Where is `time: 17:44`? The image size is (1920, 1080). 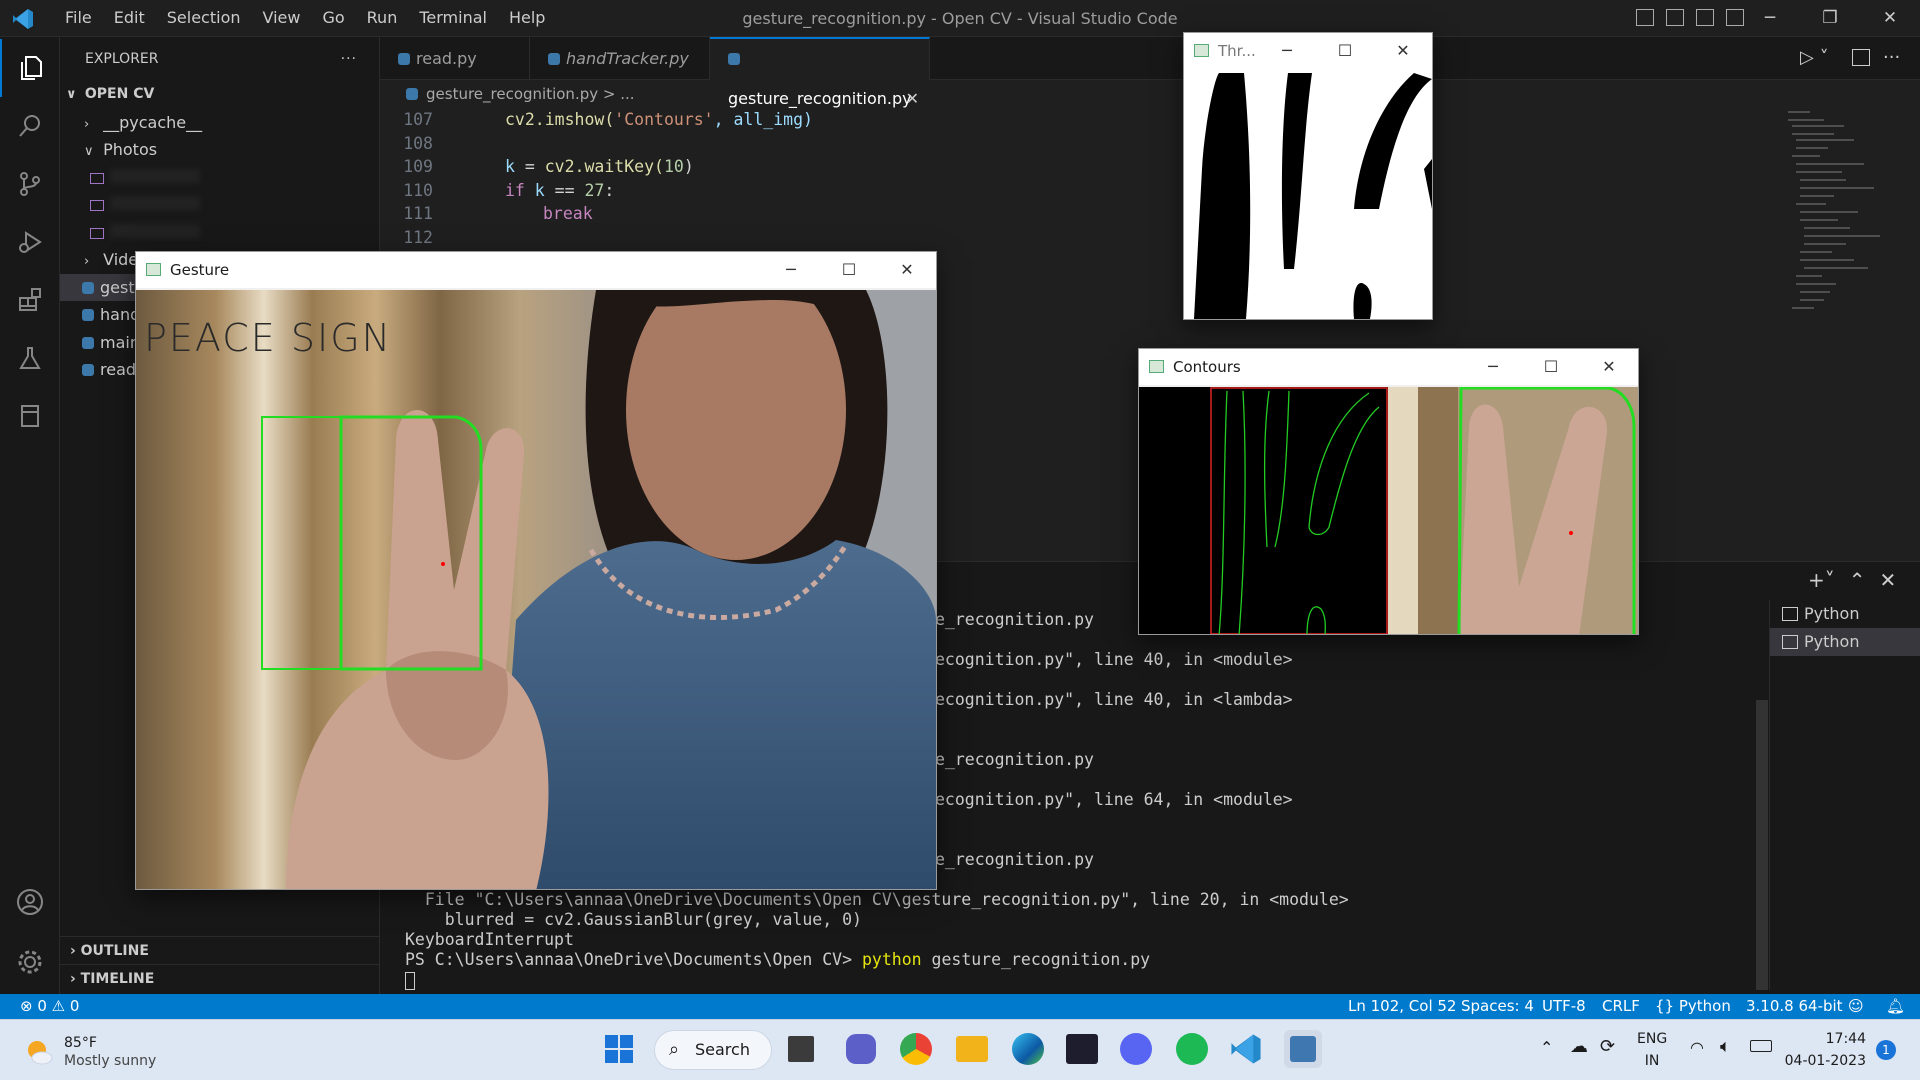 time: 17:44 is located at coordinates (1845, 1039).